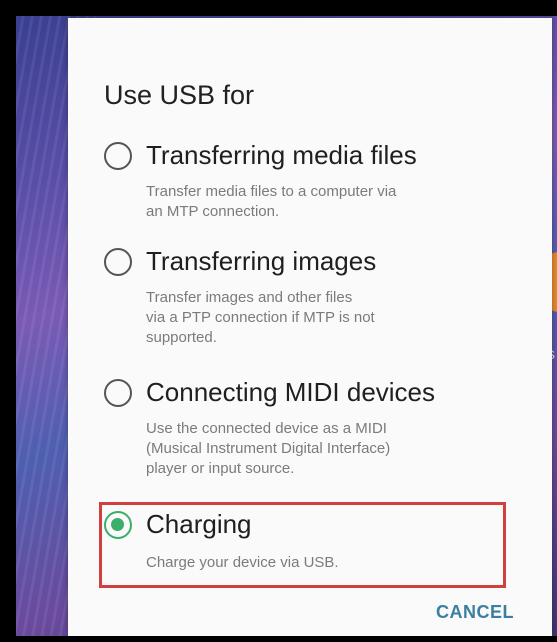  Describe the element at coordinates (118, 525) in the screenshot. I see `radio-checked-icon` at that location.